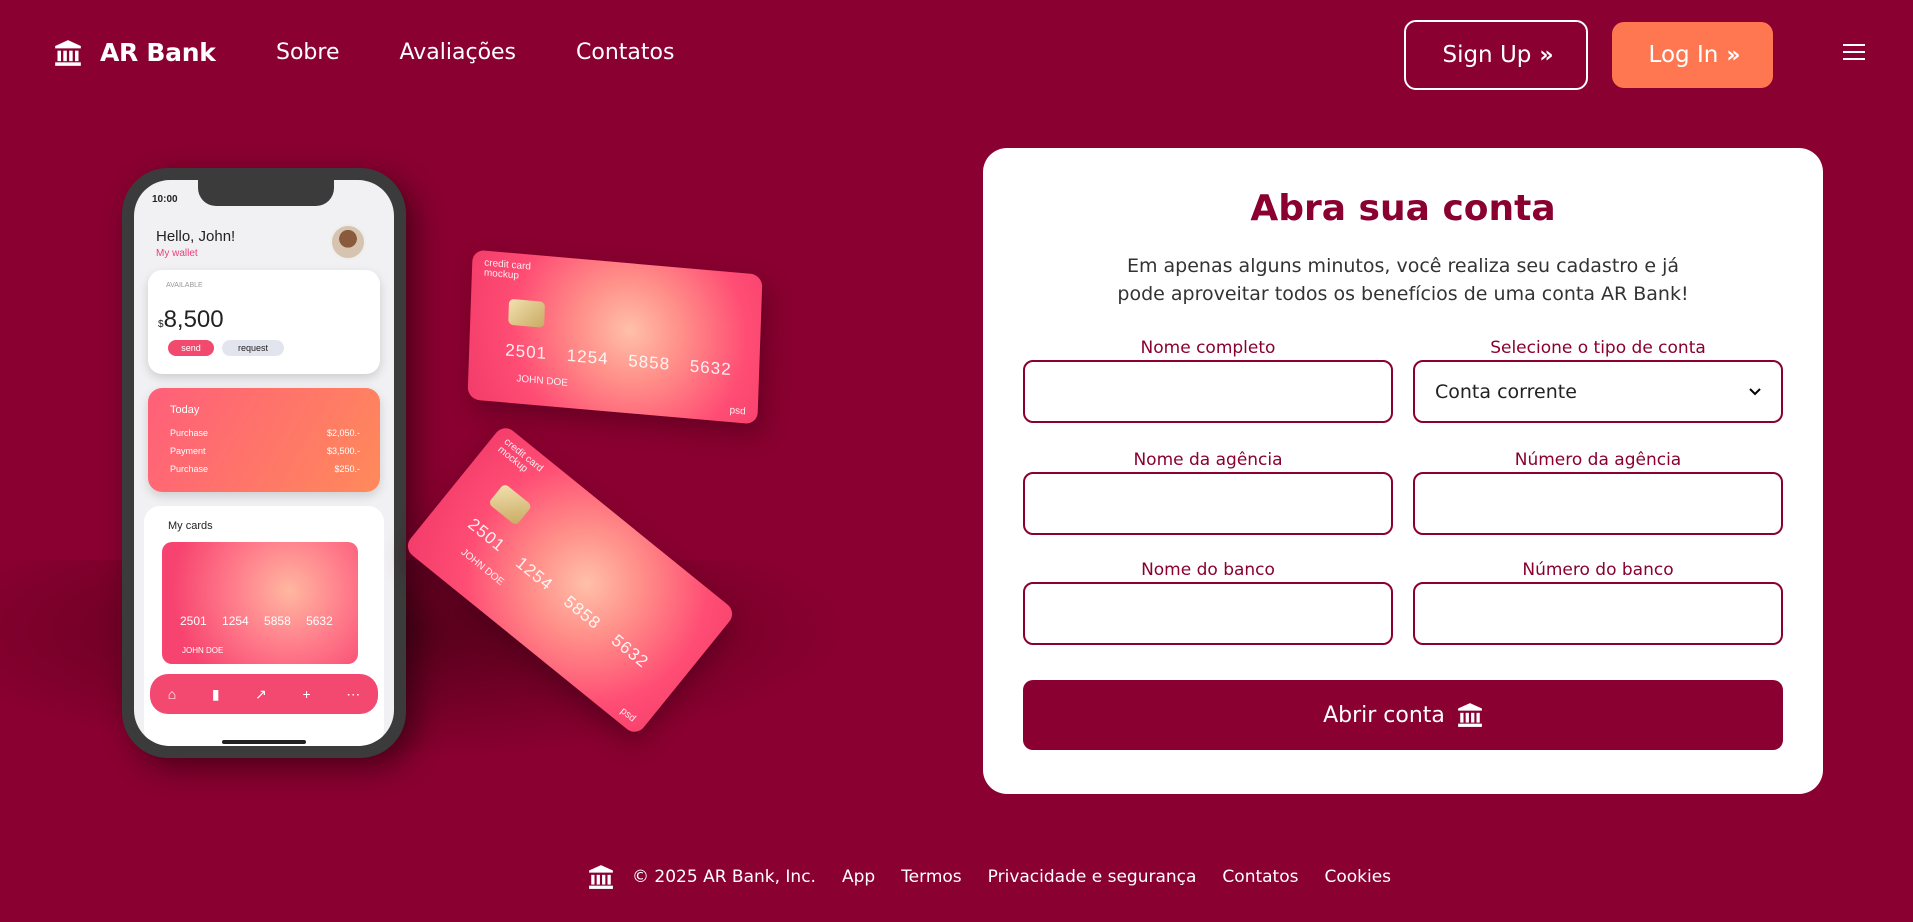 Image resolution: width=1913 pixels, height=922 pixels. Describe the element at coordinates (265, 469) in the screenshot. I see `transaction-row: Purchase $250.-` at that location.